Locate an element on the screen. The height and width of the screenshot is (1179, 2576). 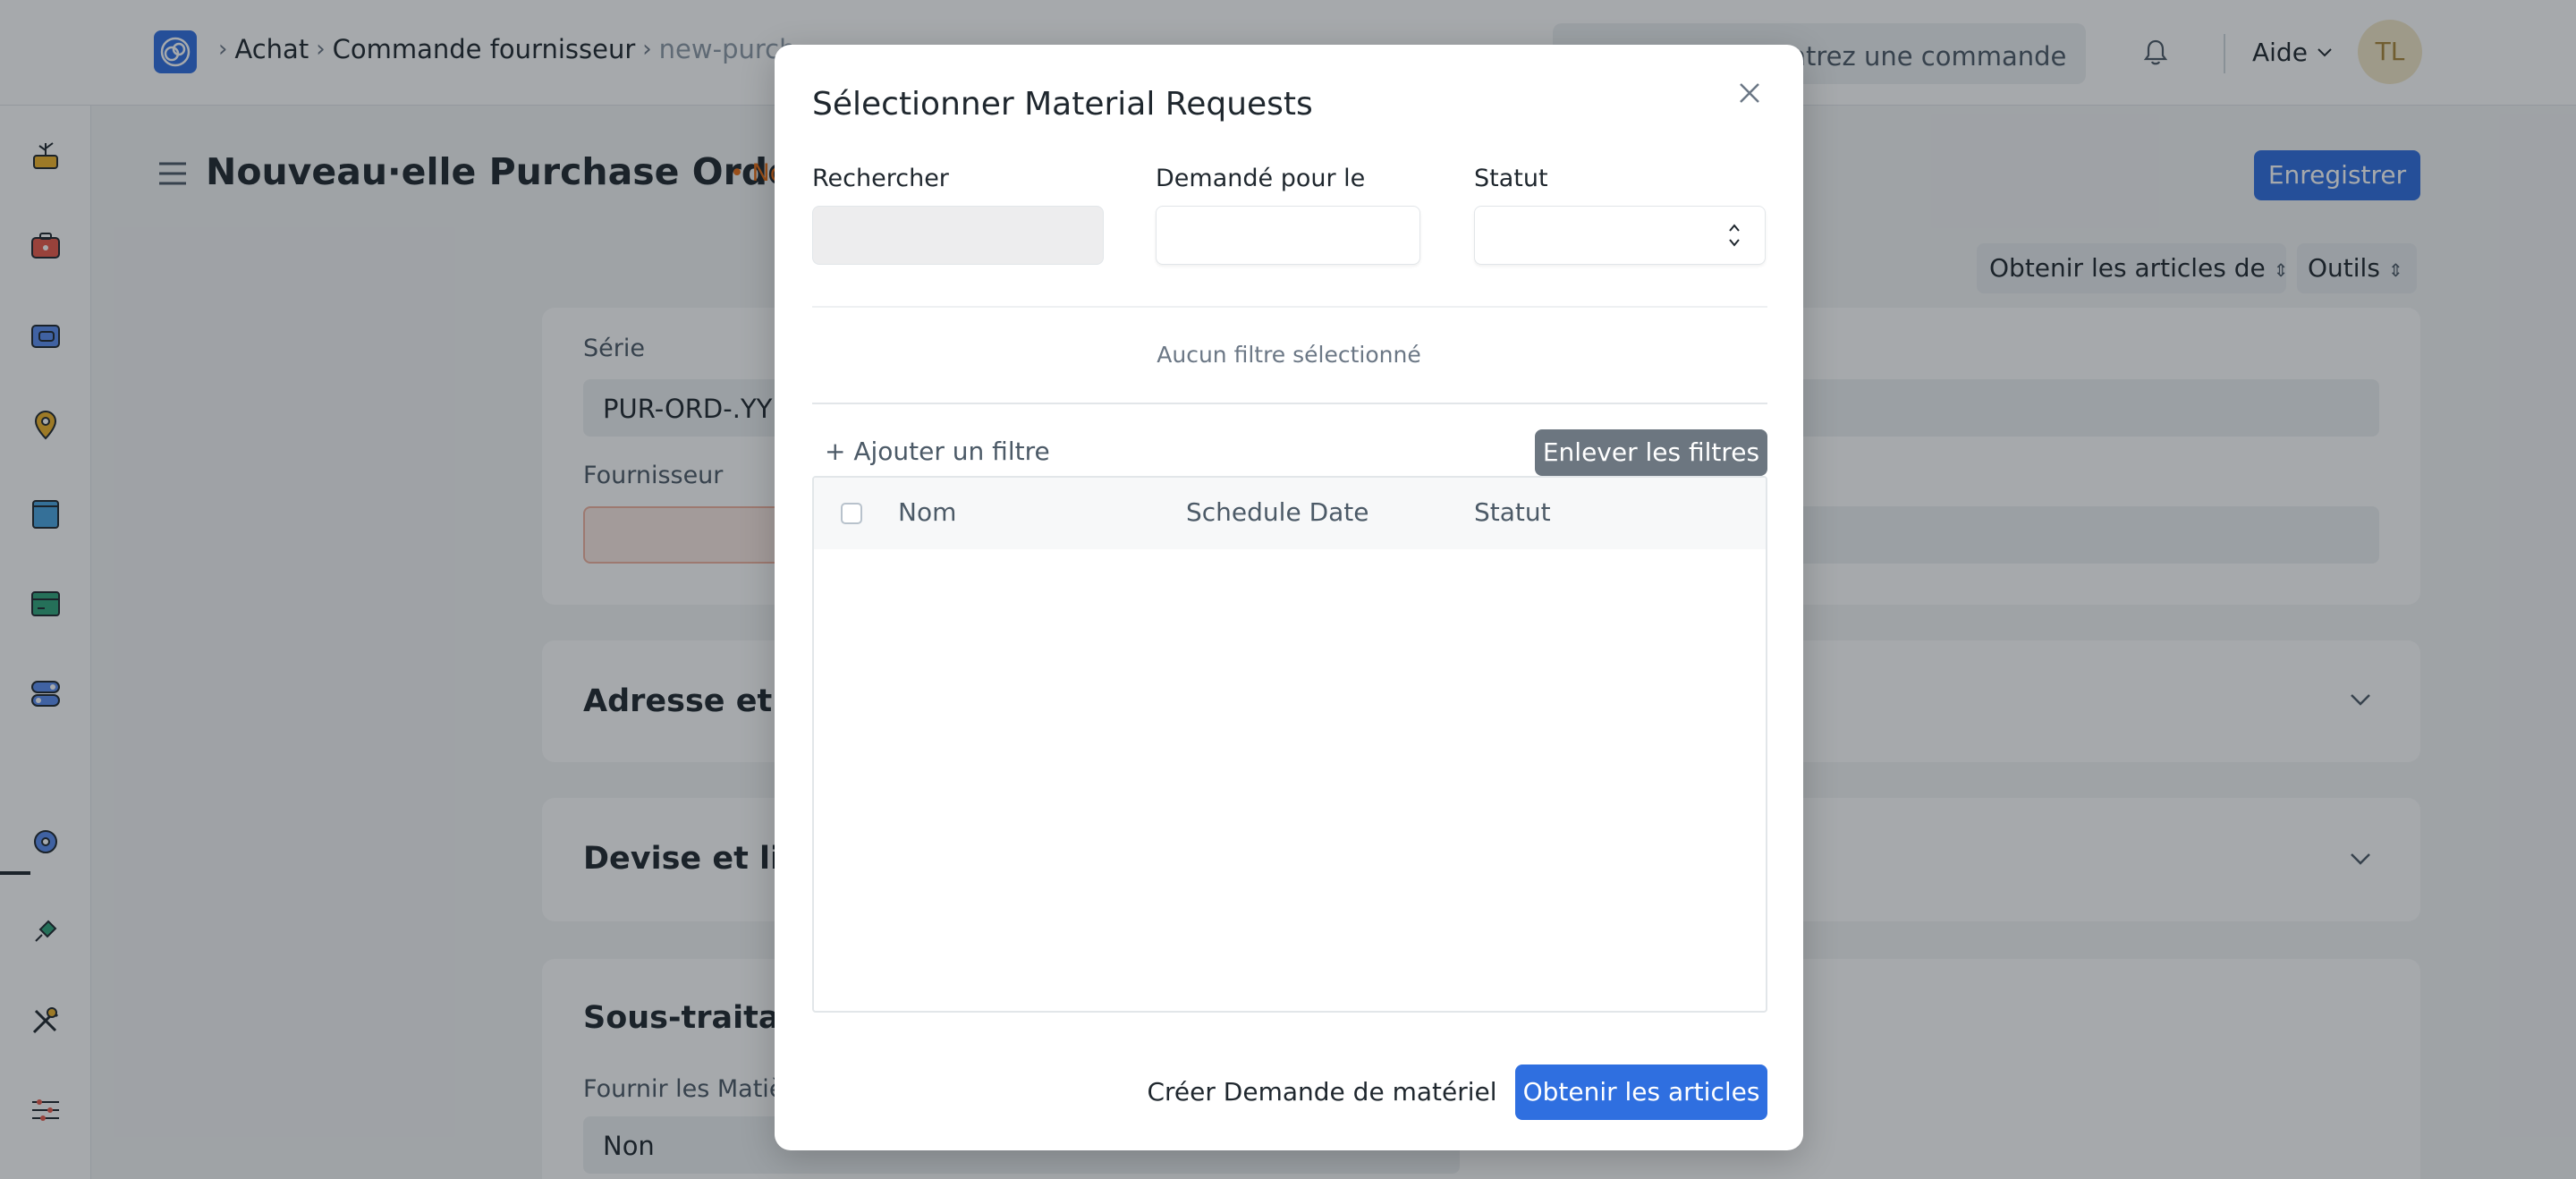
select-arrows-icon is located at coordinates (1734, 235).